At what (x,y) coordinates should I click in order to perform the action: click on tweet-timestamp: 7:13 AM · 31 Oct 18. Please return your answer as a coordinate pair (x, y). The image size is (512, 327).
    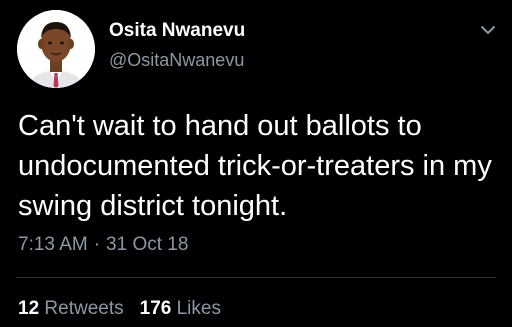
    Looking at the image, I should click on (103, 245).